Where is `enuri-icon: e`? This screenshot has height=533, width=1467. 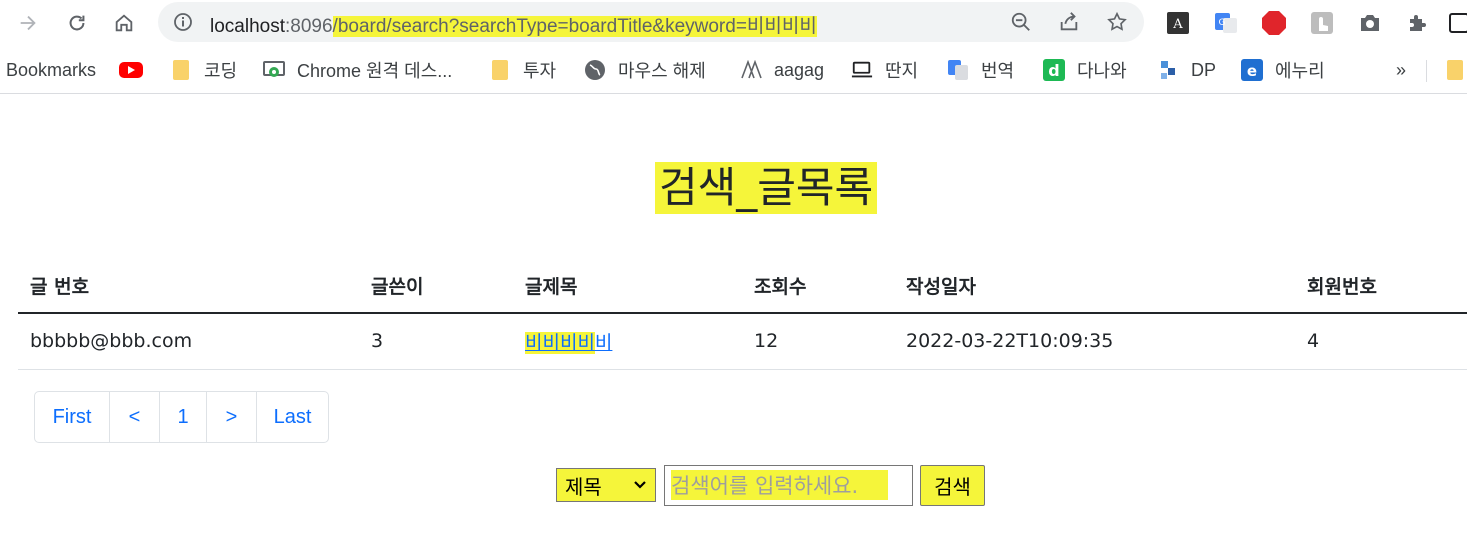 enuri-icon: e is located at coordinates (1252, 70).